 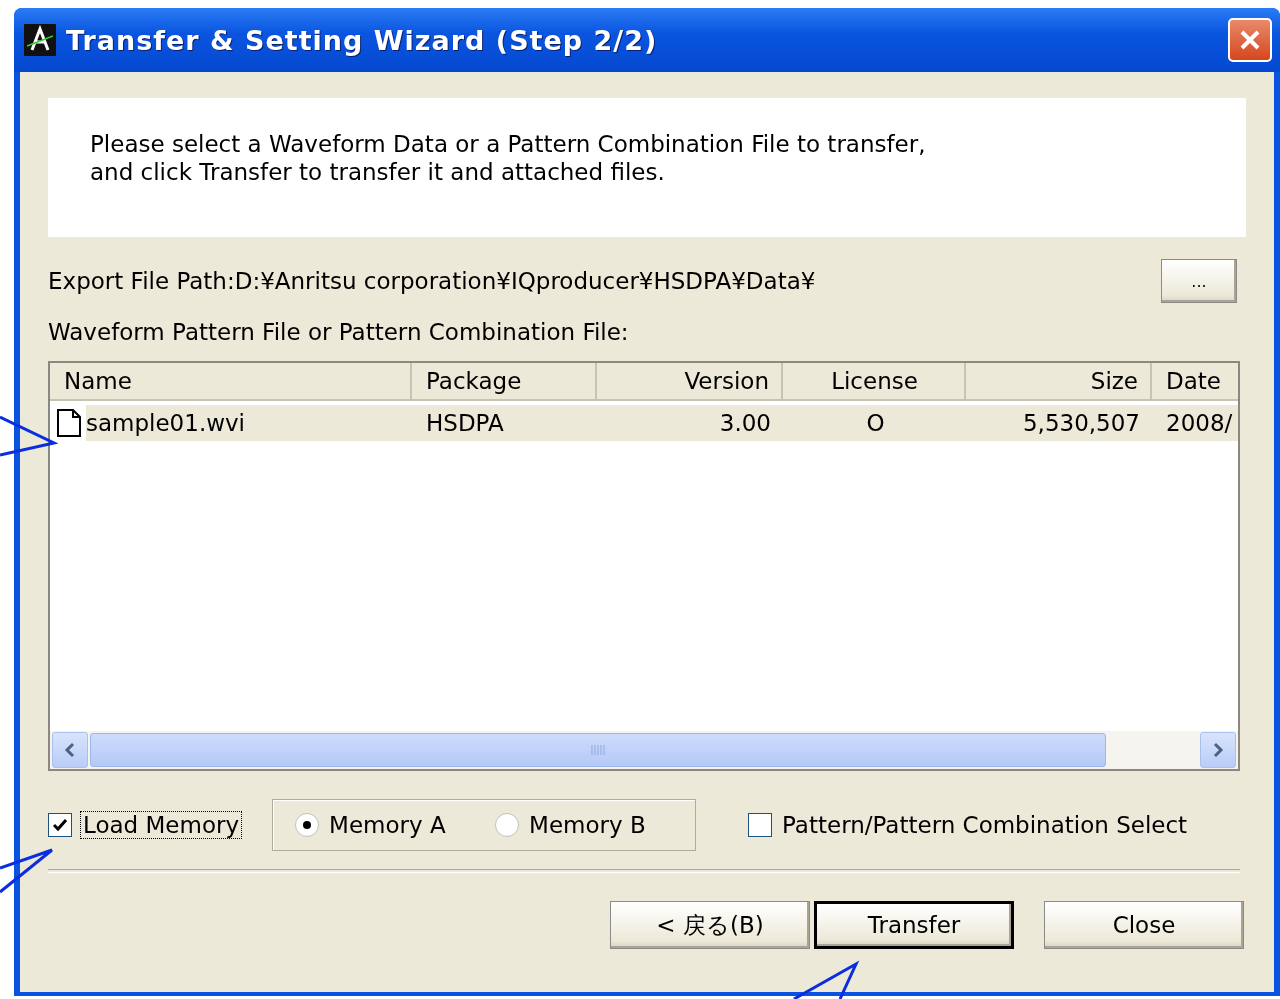 I want to click on file-row: sample01.wvi HSDPA 3.00 O 5,530,507 2008/, so click(x=644, y=423).